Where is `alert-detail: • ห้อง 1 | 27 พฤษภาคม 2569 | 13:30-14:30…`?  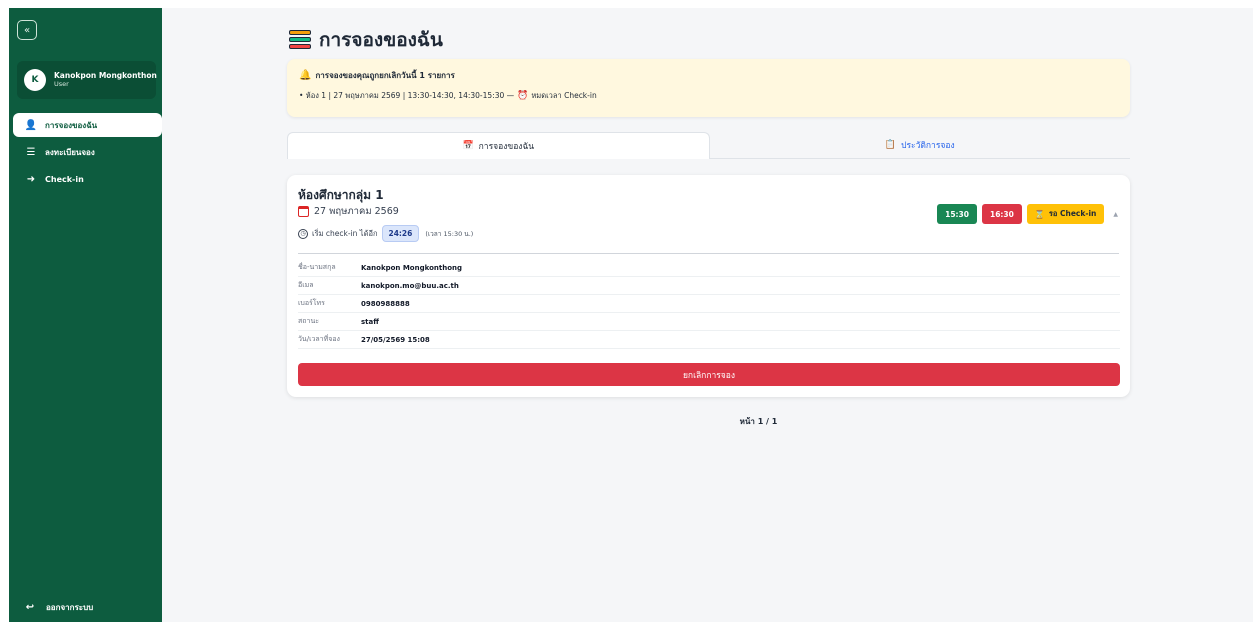
alert-detail: • ห้อง 1 | 27 พฤษภาคม 2569 | 13:30-14:30… is located at coordinates (407, 95).